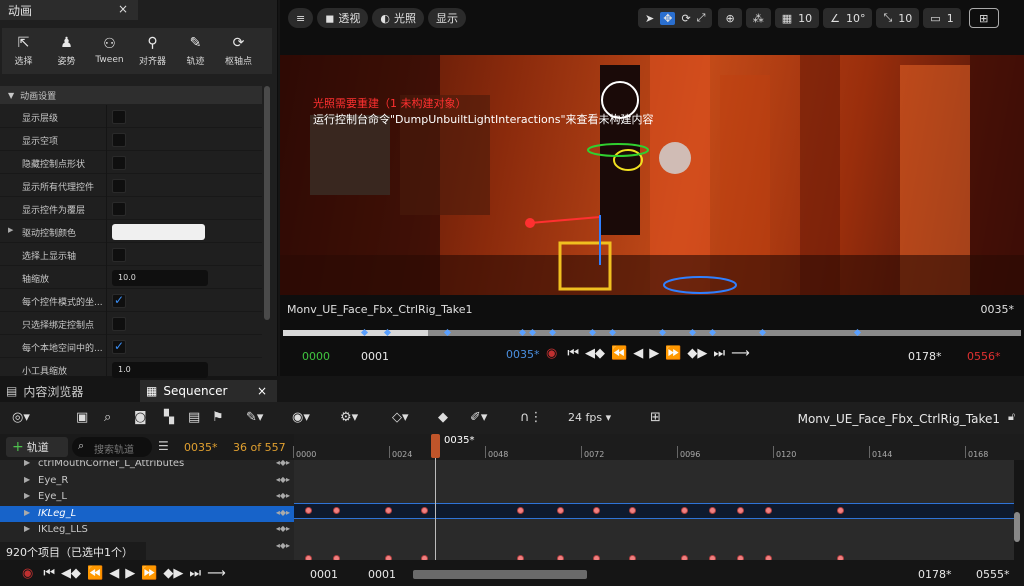 The width and height of the screenshot is (1024, 586). What do you see at coordinates (993, 574) in the screenshot?
I see `view-end-frame: 0555*` at bounding box center [993, 574].